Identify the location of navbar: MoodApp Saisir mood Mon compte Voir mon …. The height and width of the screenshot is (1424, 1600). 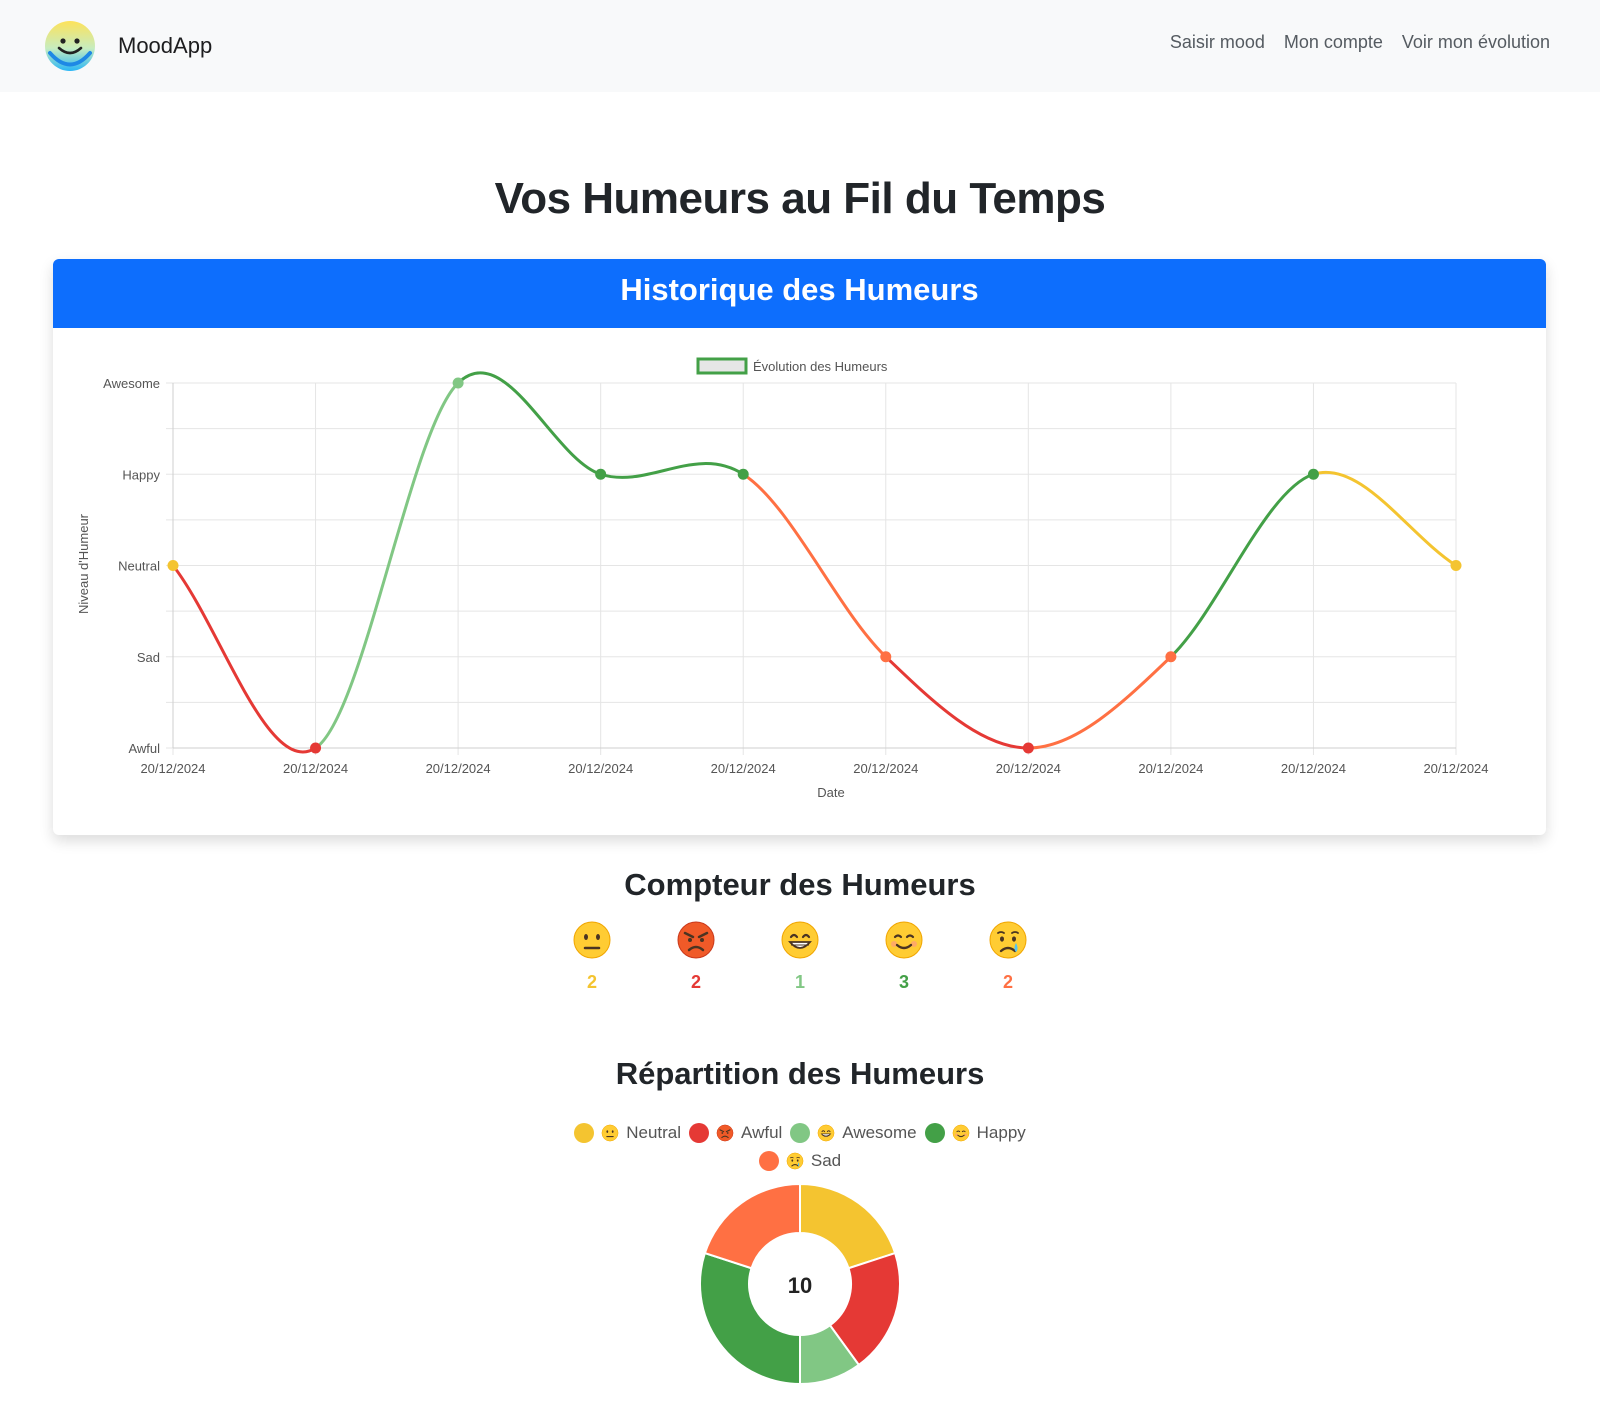
(800, 46).